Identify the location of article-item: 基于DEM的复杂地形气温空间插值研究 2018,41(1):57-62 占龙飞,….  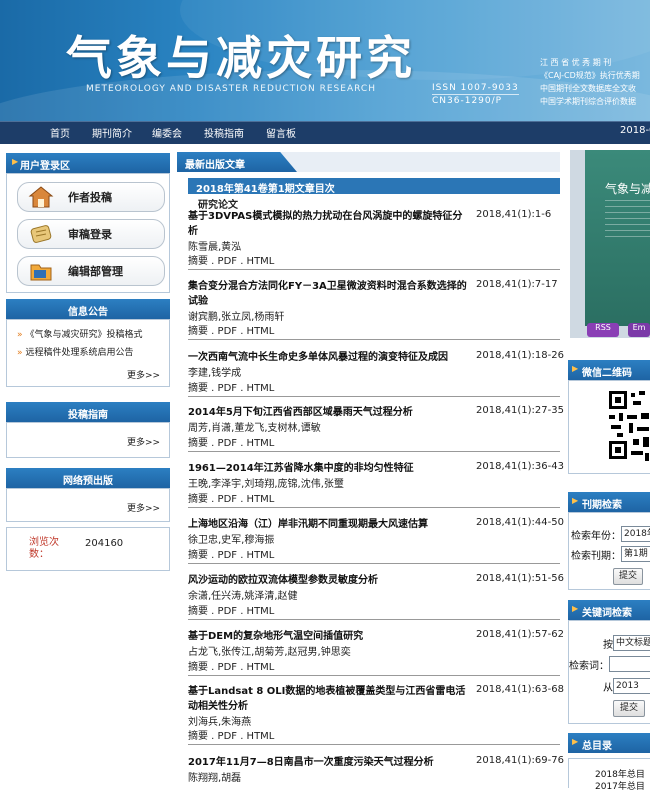
(376, 652).